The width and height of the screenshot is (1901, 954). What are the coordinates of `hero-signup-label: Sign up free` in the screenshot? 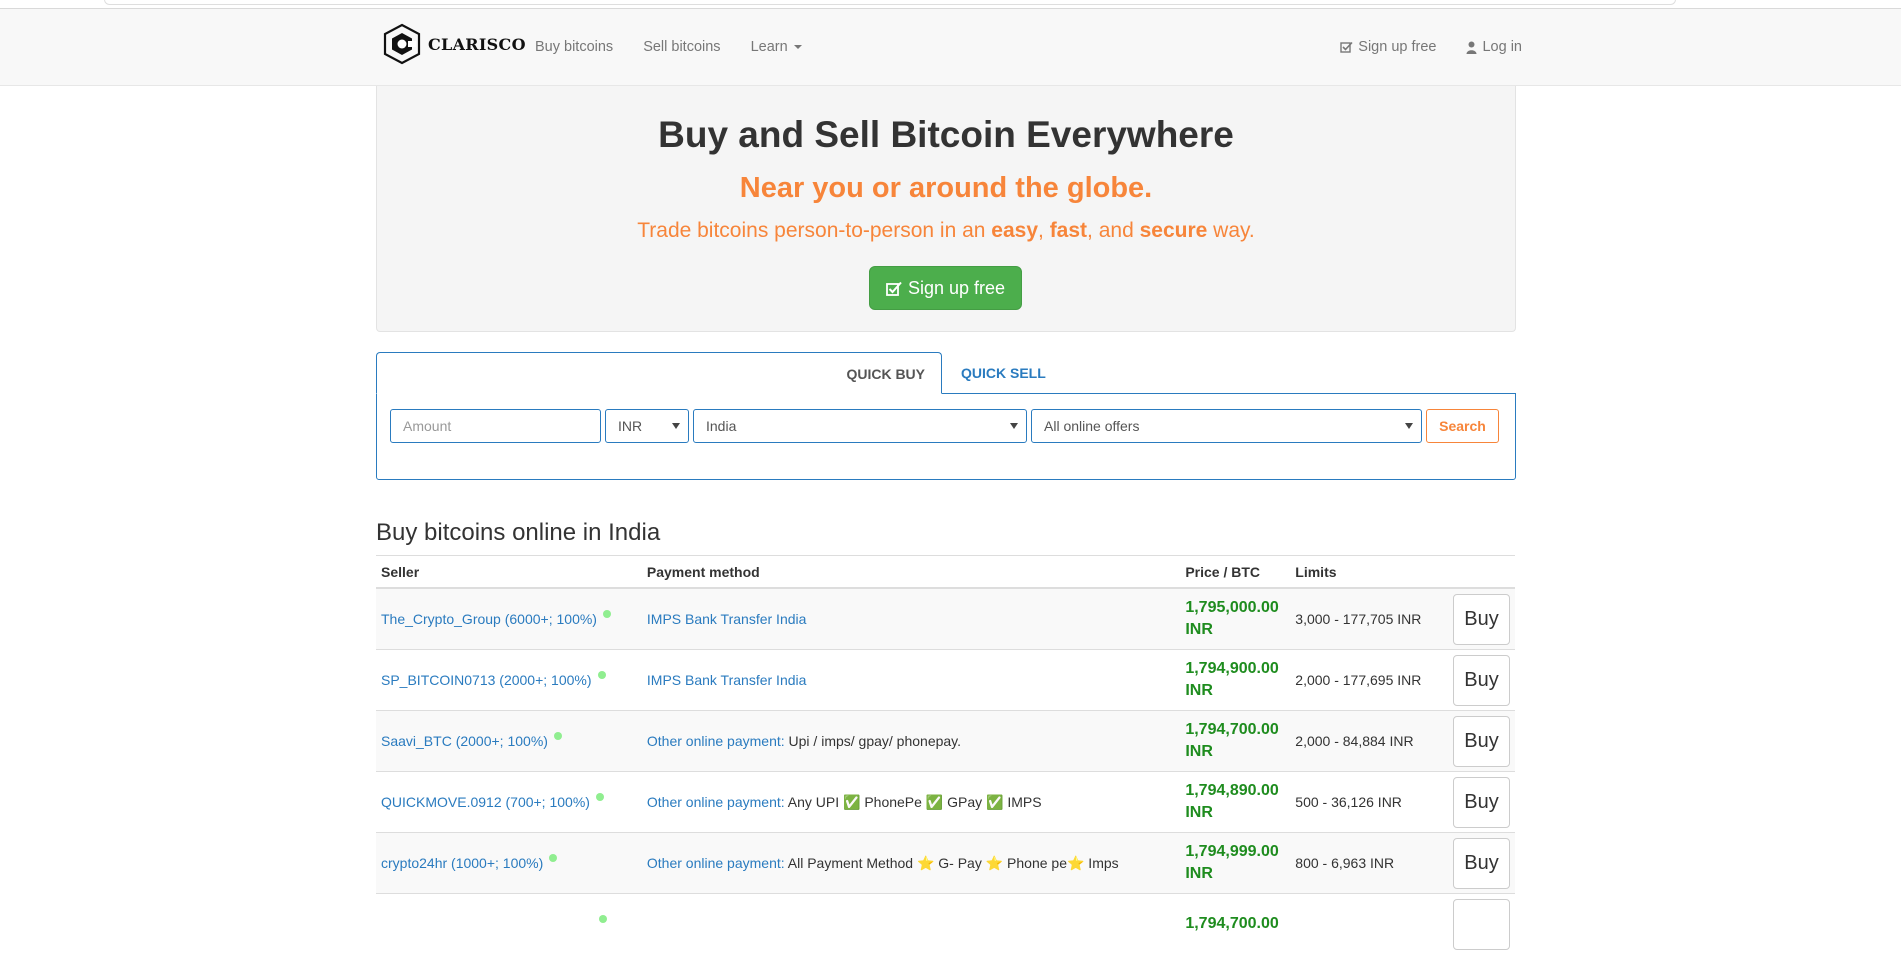 It's located at (956, 288).